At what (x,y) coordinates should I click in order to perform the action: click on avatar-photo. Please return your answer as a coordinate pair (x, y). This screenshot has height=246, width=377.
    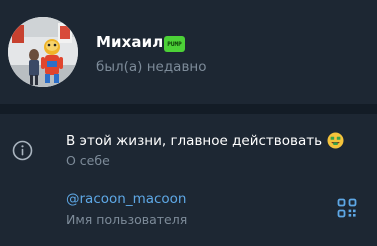
    Looking at the image, I should click on (43, 52).